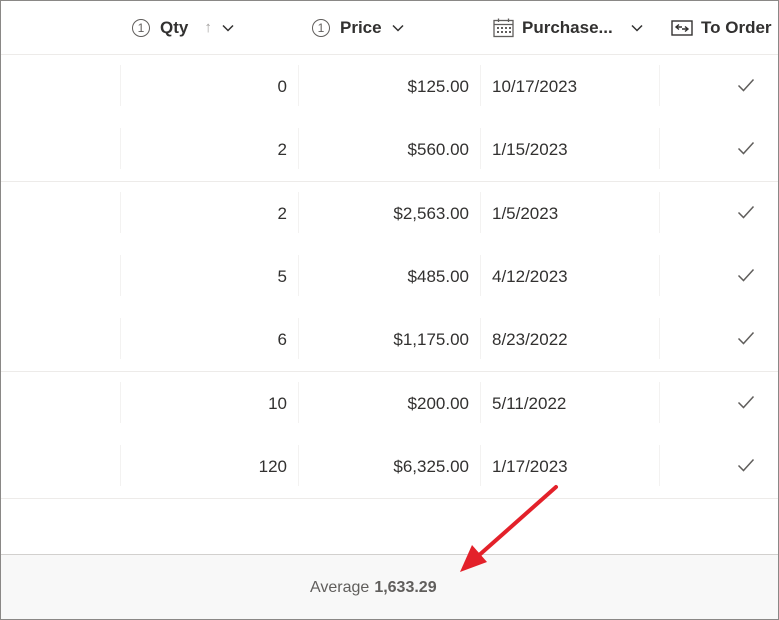 The width and height of the screenshot is (779, 620). Describe the element at coordinates (574, 86) in the screenshot. I see `purchase-date-cell: 10/17/2023` at that location.